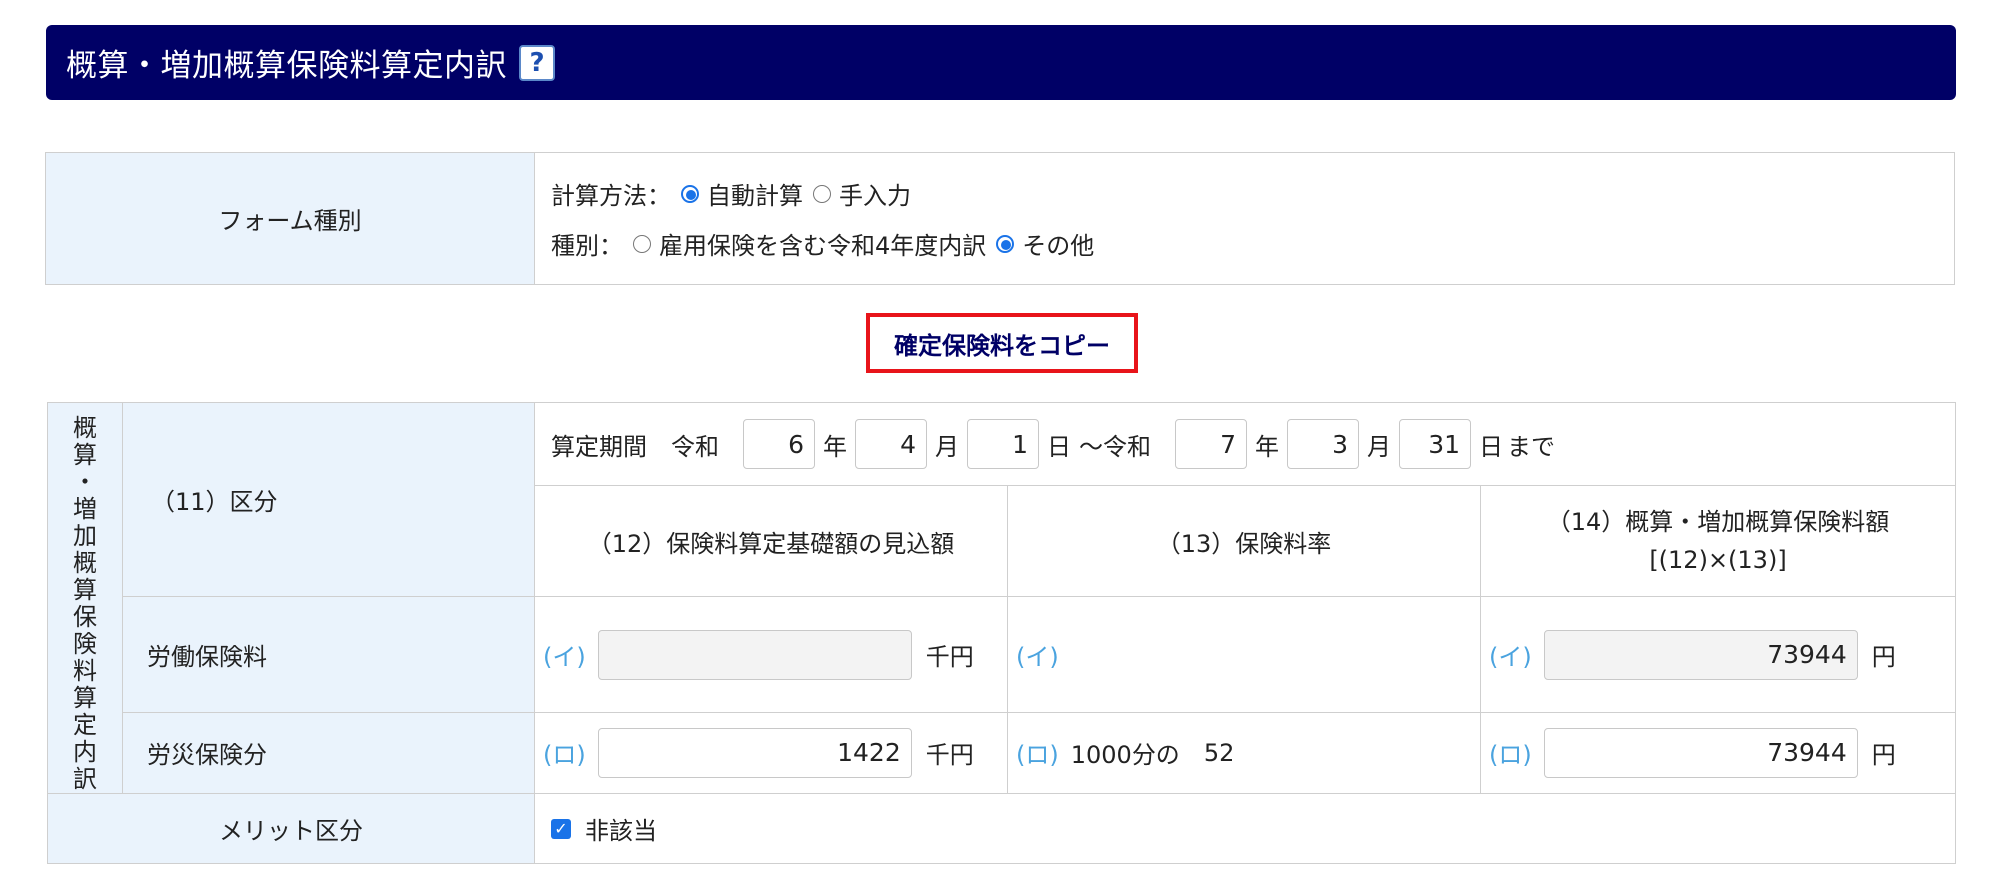 Image resolution: width=2000 pixels, height=894 pixels. I want to click on kana-ro-label: (ロ), so click(564, 755).